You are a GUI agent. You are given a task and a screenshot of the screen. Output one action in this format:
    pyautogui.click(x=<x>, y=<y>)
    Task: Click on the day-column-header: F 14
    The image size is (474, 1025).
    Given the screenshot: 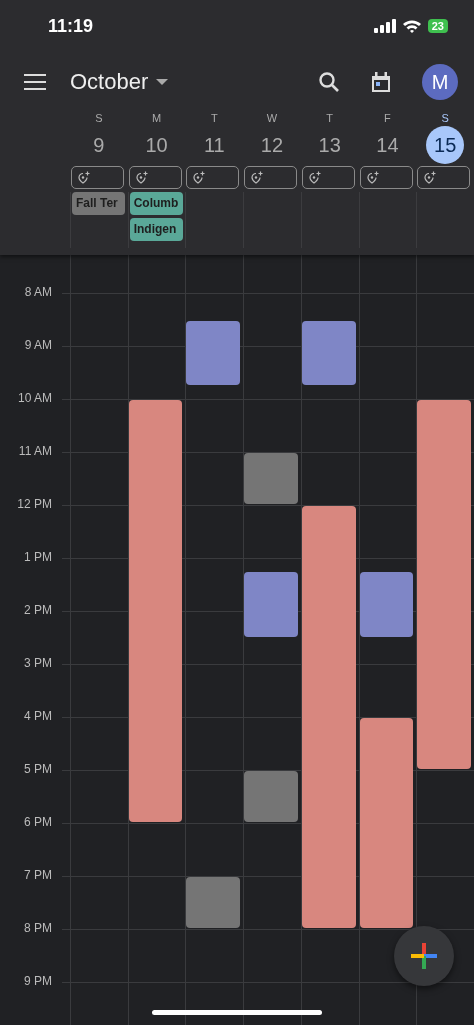 What is the action you would take?
    pyautogui.click(x=387, y=138)
    